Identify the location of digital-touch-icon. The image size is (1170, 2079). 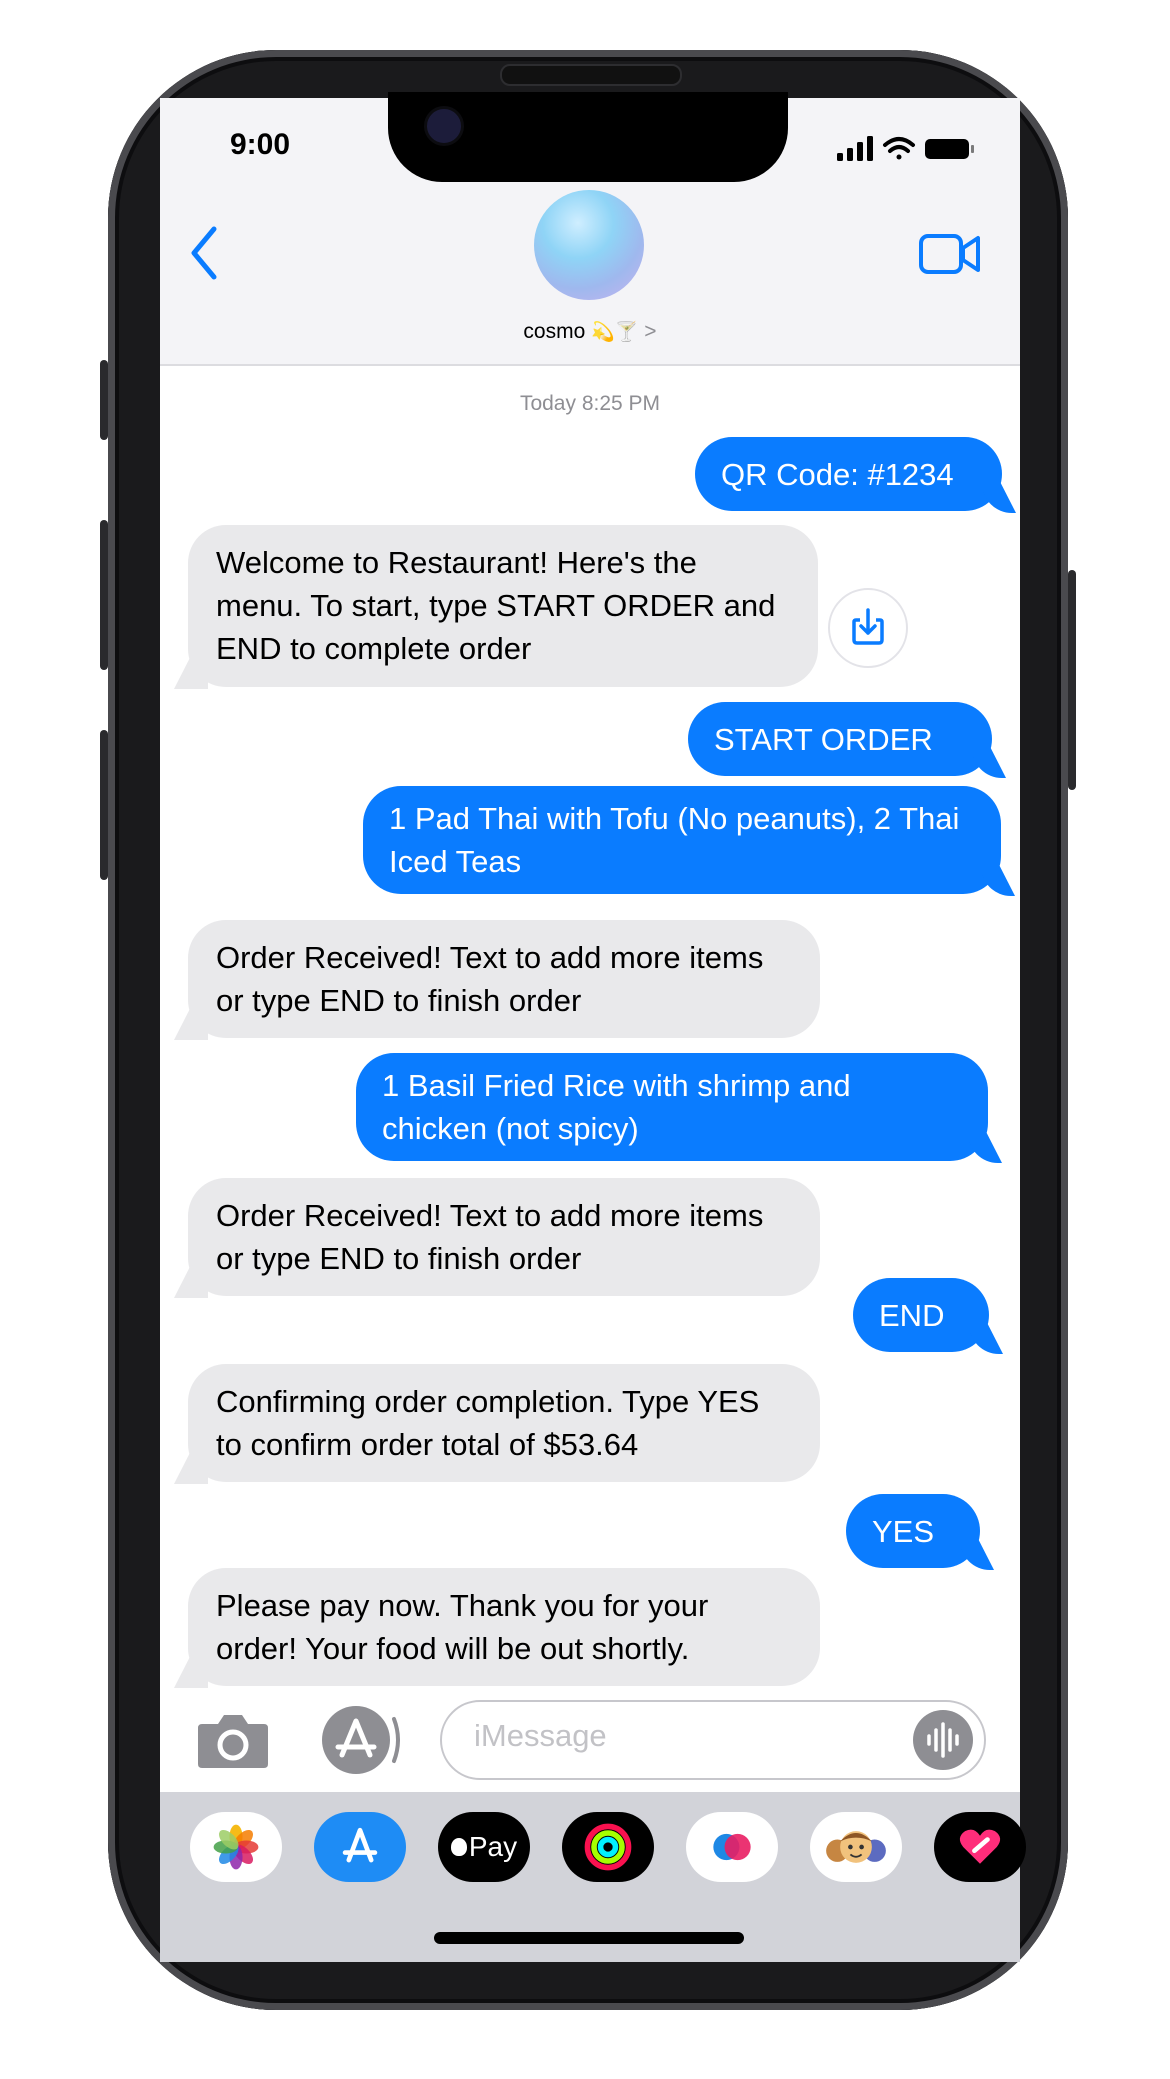
(732, 1847).